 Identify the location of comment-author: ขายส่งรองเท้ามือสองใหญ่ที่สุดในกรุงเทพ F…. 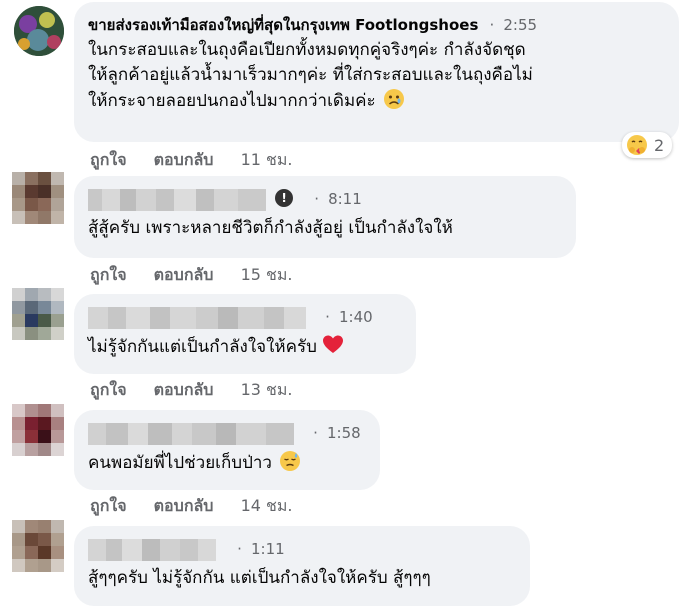
(283, 25).